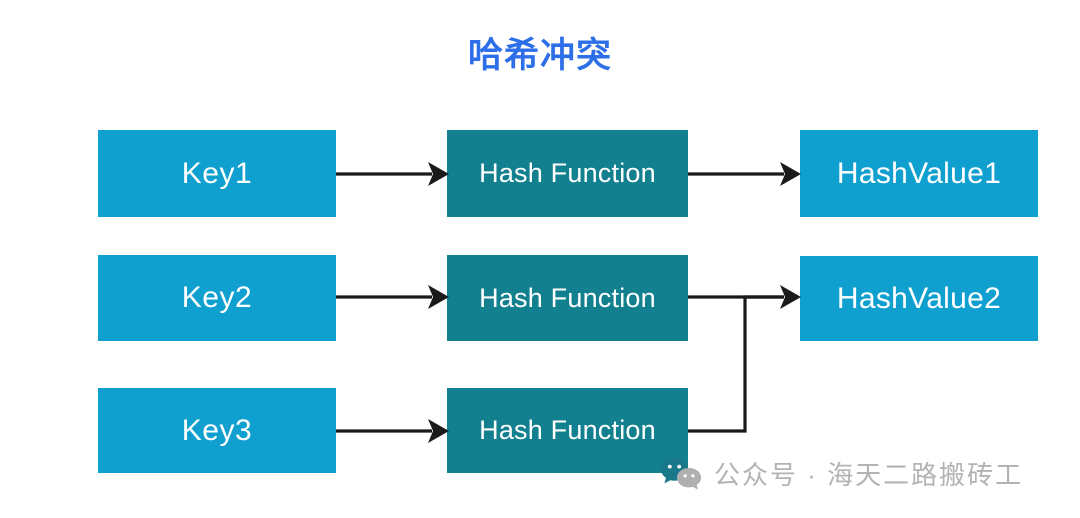 Image resolution: width=1080 pixels, height=518 pixels. What do you see at coordinates (217, 173) in the screenshot?
I see `key-box-1: Key1` at bounding box center [217, 173].